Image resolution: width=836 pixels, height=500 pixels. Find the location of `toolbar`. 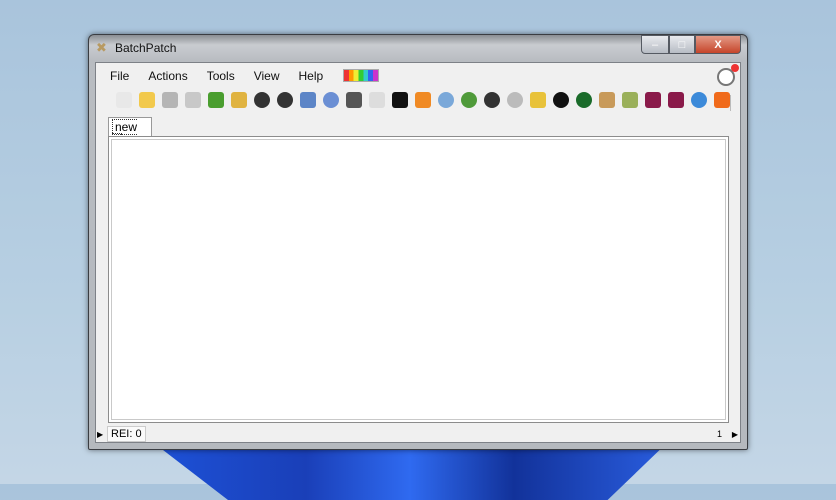

toolbar is located at coordinates (426, 100).